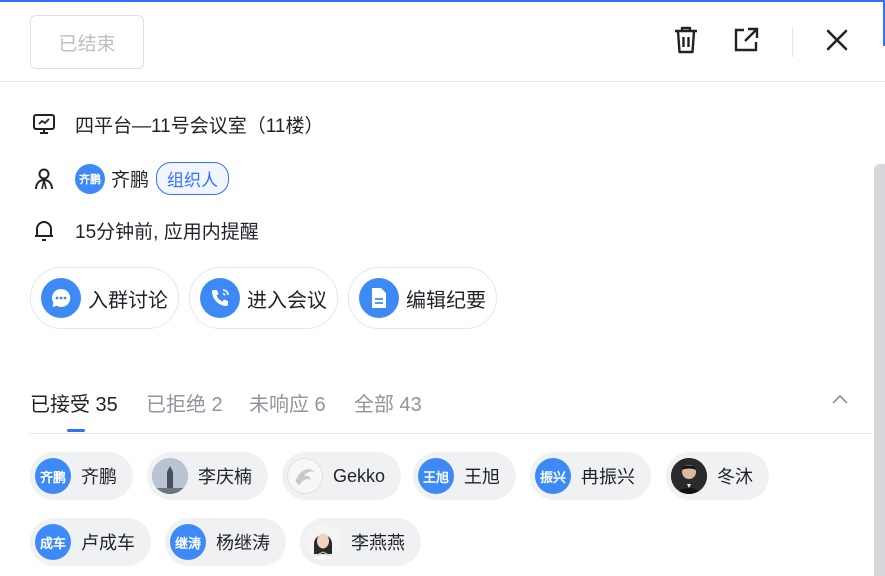 The height and width of the screenshot is (576, 885). I want to click on trash-icon, so click(686, 40).